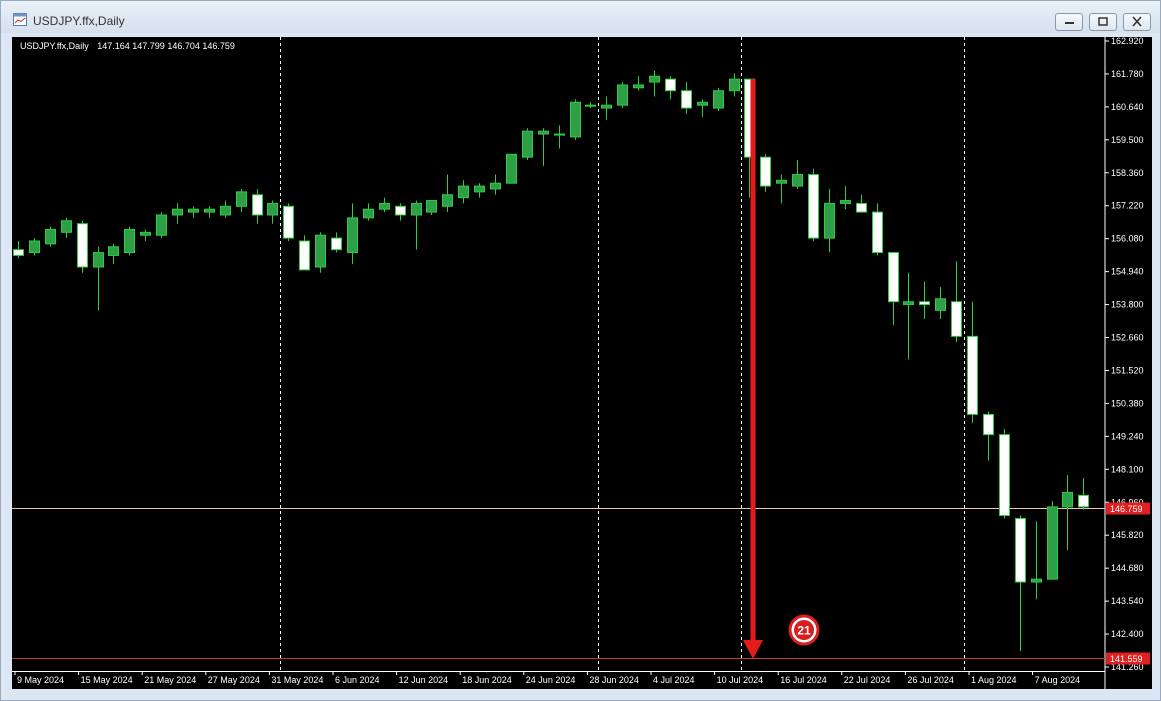 This screenshot has height=701, width=1161. Describe the element at coordinates (674, 680) in the screenshot. I see `x-tick-label: 4 Jul 2024` at that location.